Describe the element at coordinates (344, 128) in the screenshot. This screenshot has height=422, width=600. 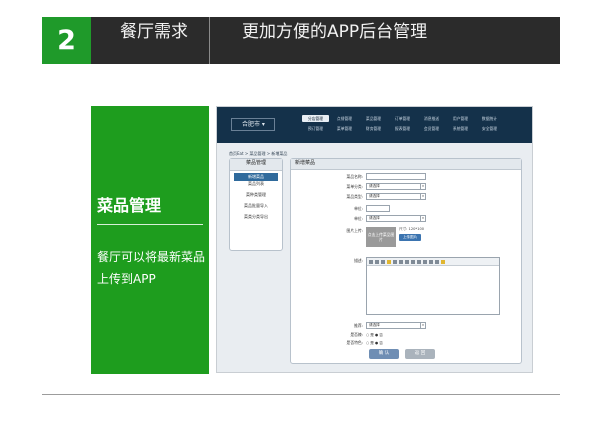
I see `nav-item: 菜单管理` at that location.